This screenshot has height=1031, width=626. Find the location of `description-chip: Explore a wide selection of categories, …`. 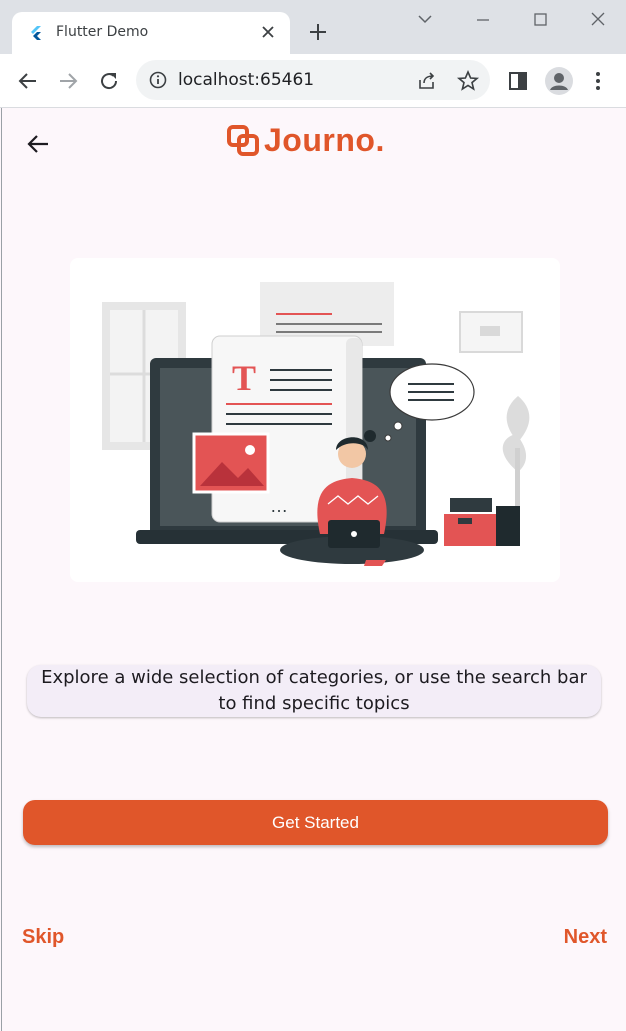

description-chip: Explore a wide selection of categories, … is located at coordinates (314, 691).